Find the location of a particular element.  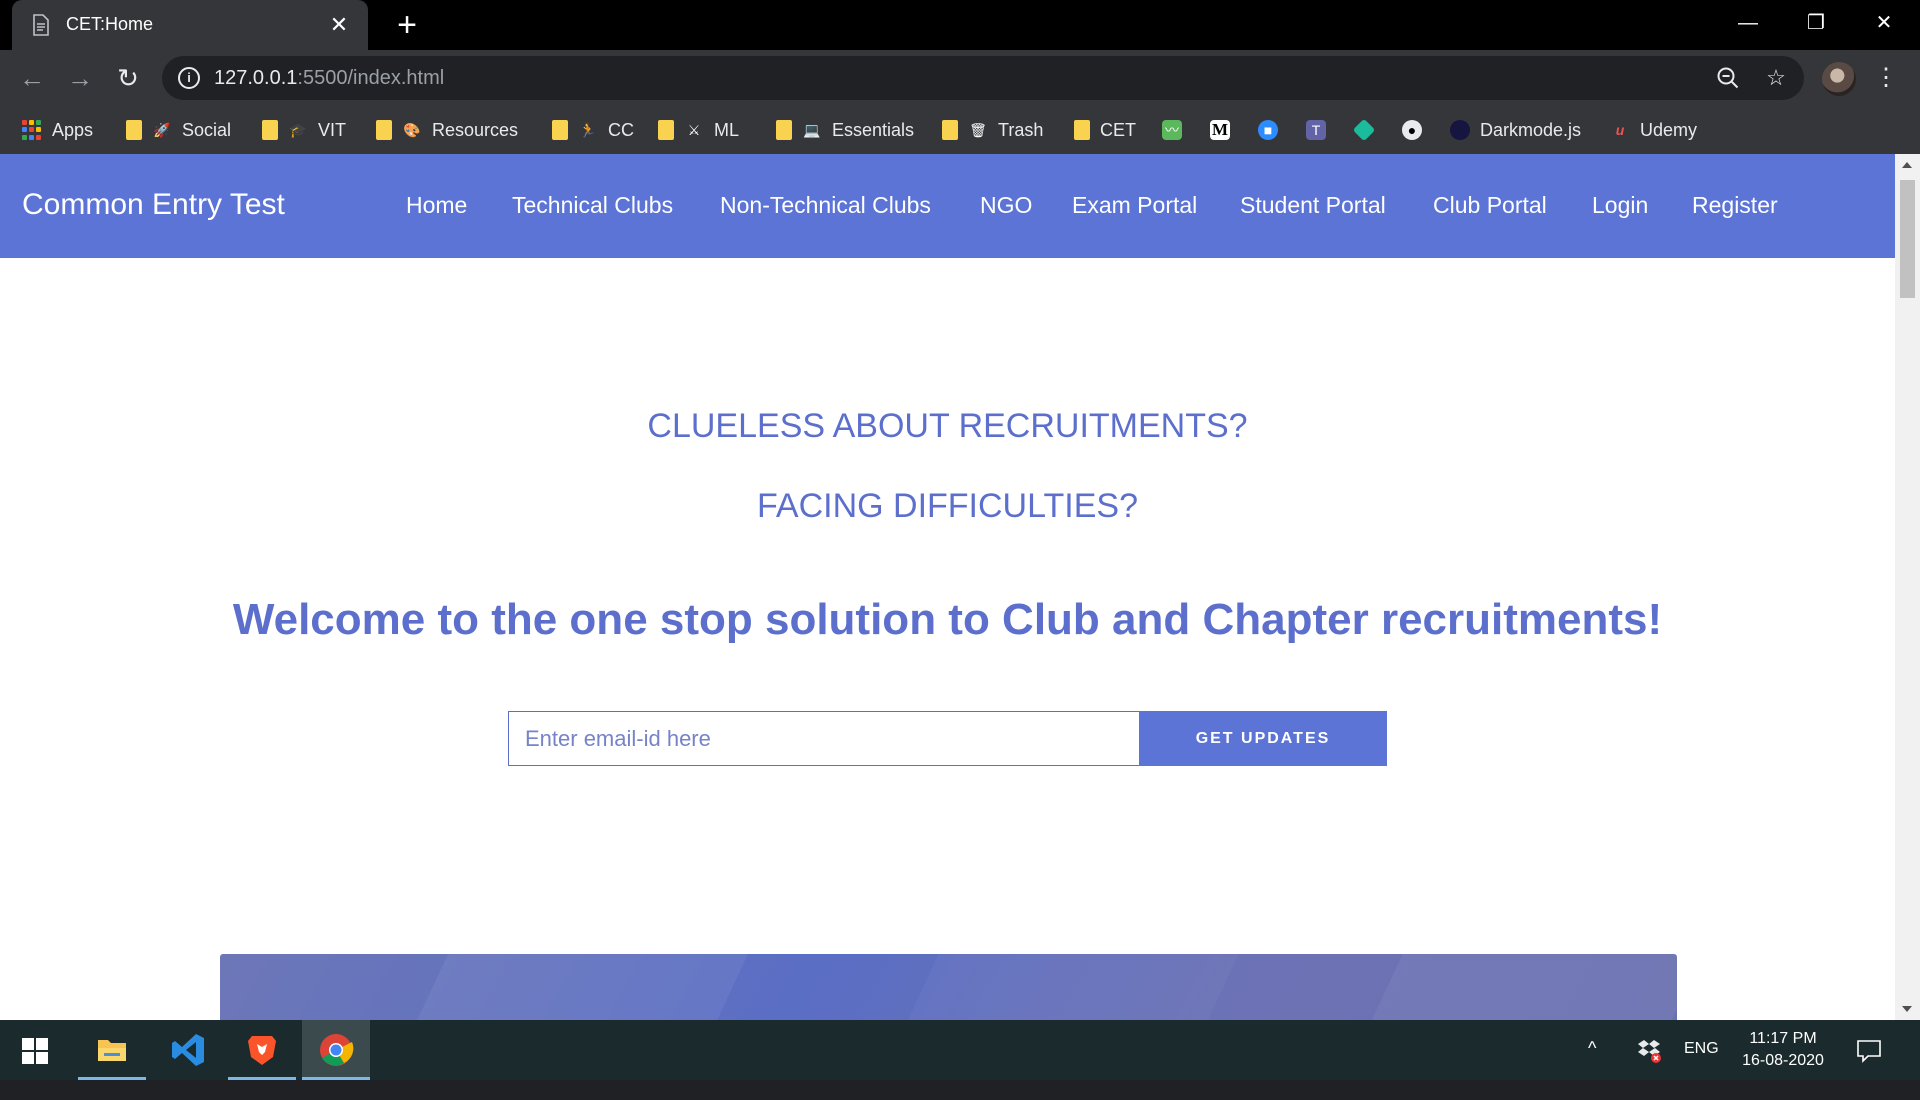

address-bar: i 127.0.0.1:5500/index.html ☆ is located at coordinates (983, 78).